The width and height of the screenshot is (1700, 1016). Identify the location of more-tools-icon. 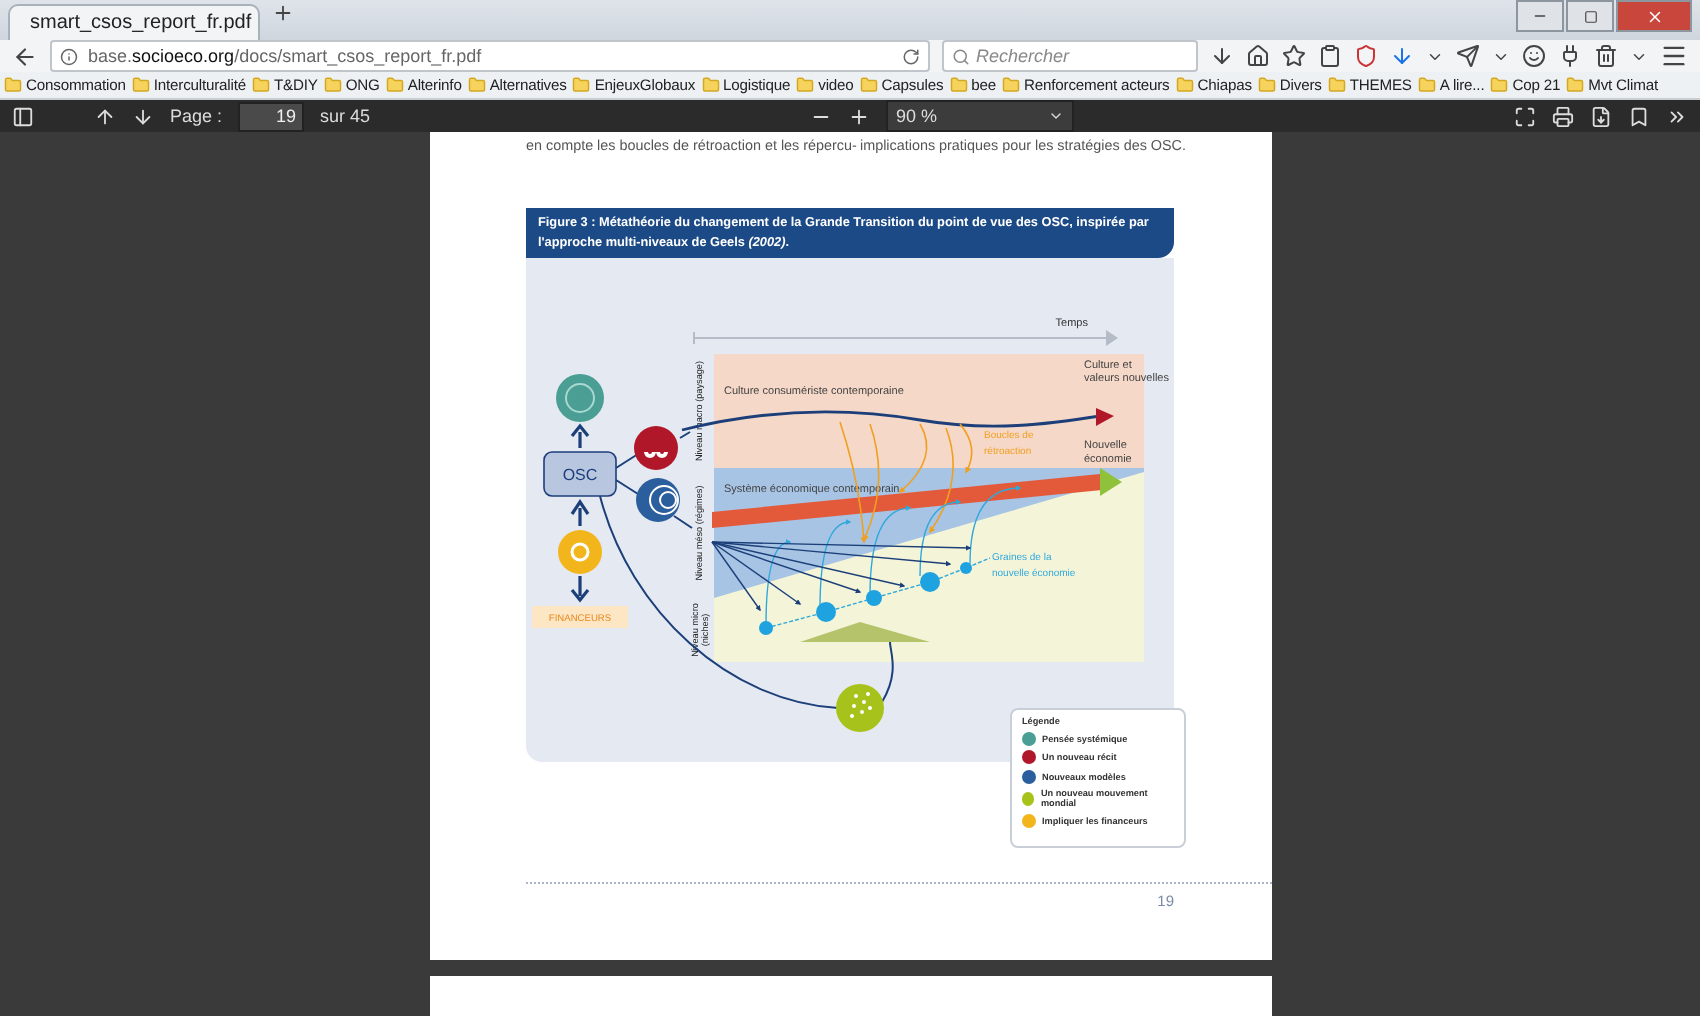
(1677, 116).